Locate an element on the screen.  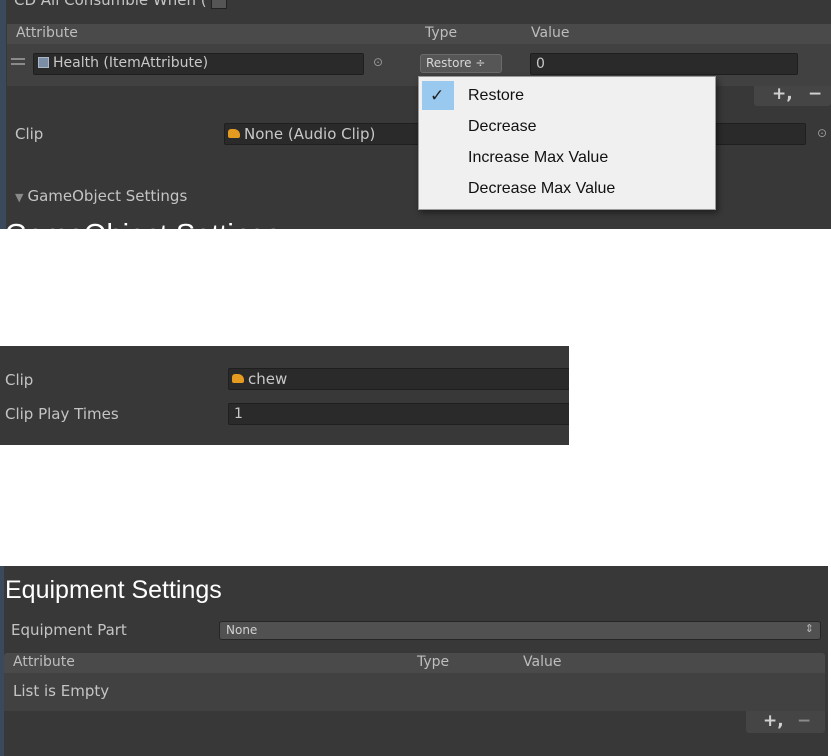
consumable-label: CD All Consumble When ( is located at coordinates (120, 4).